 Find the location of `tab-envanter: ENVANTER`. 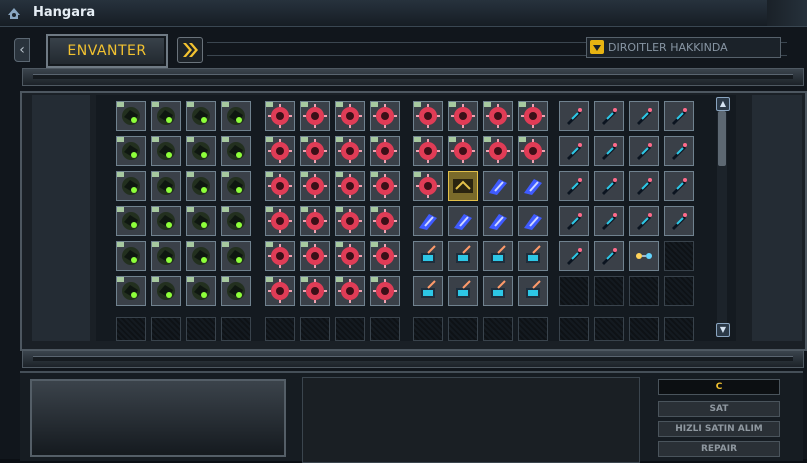

tab-envanter: ENVANTER is located at coordinates (107, 51).